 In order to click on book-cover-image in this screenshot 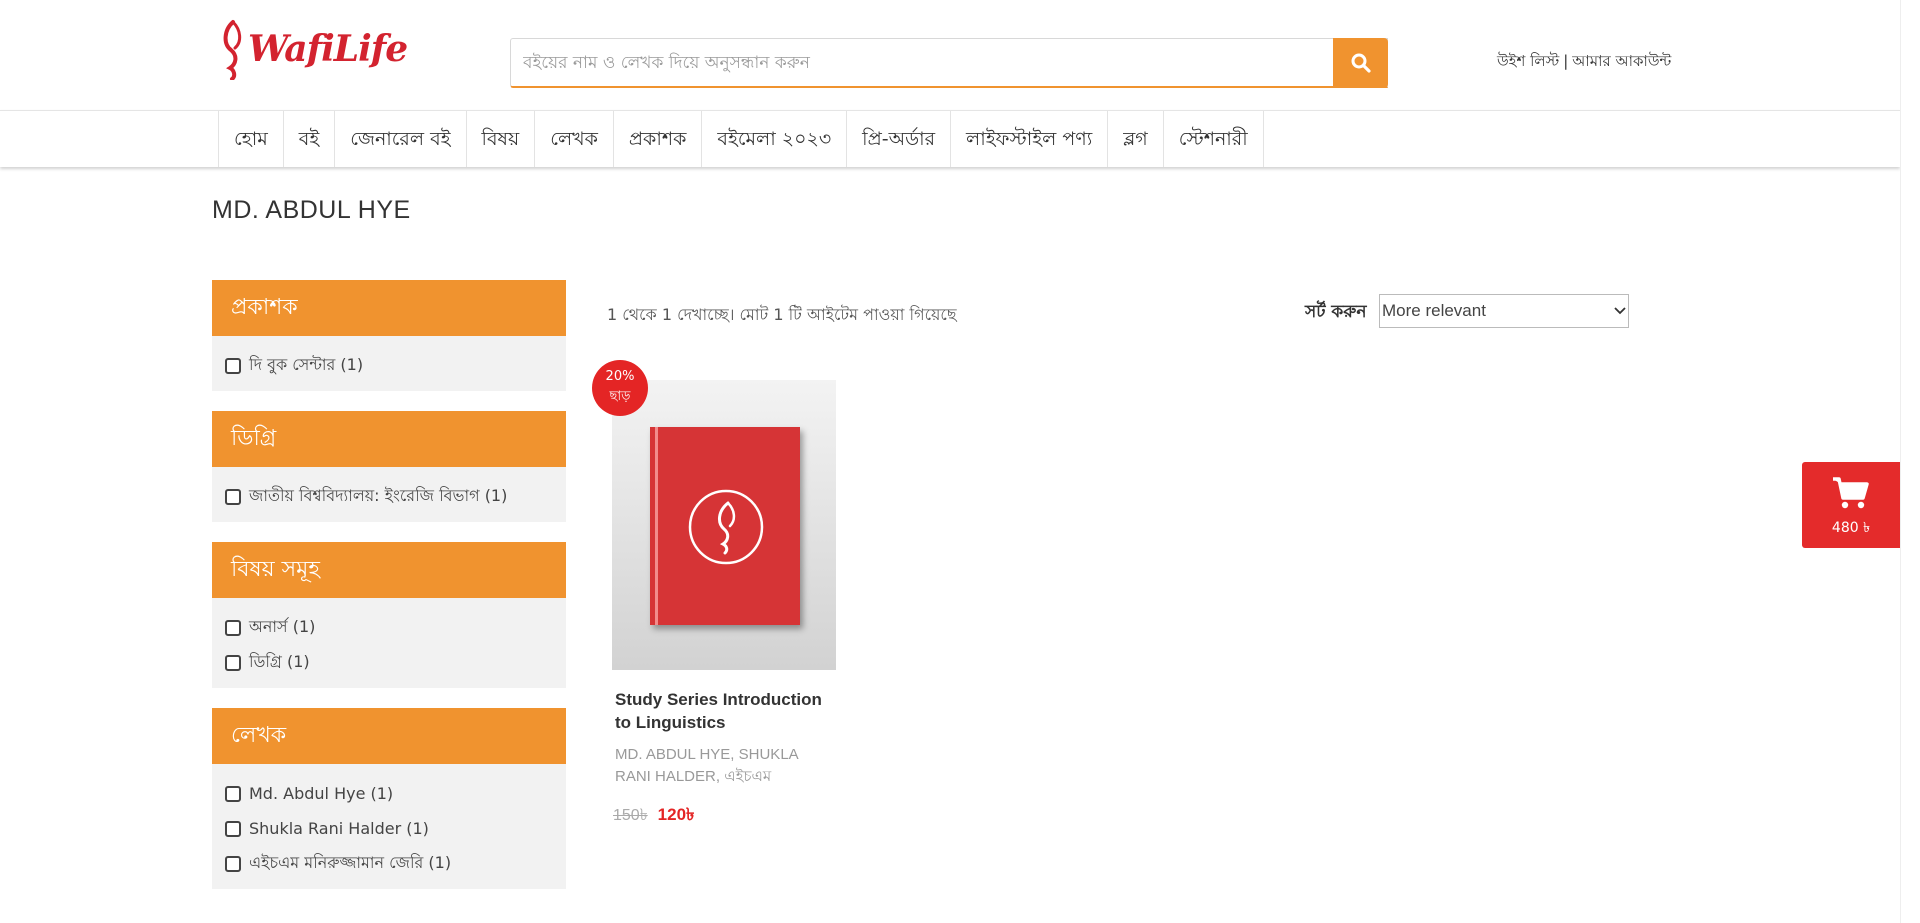, I will do `click(725, 526)`.